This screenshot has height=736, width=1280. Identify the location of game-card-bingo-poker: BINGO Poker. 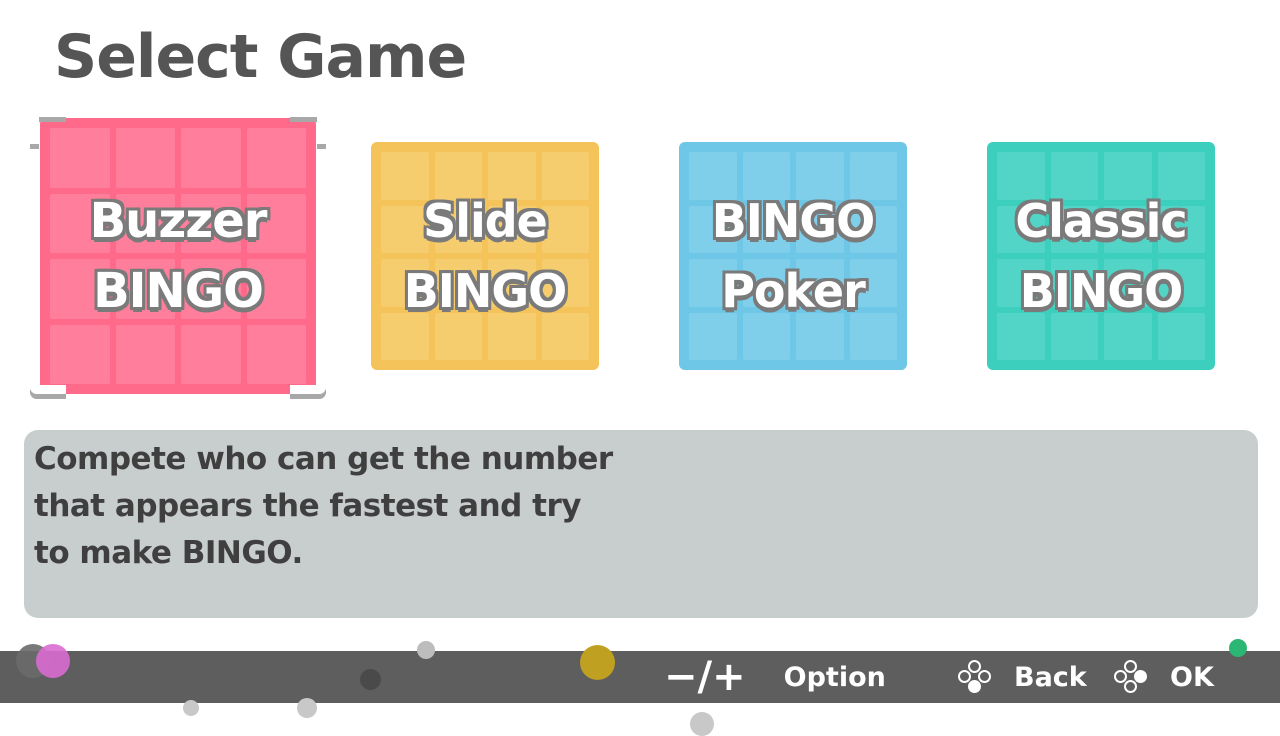
(793, 256).